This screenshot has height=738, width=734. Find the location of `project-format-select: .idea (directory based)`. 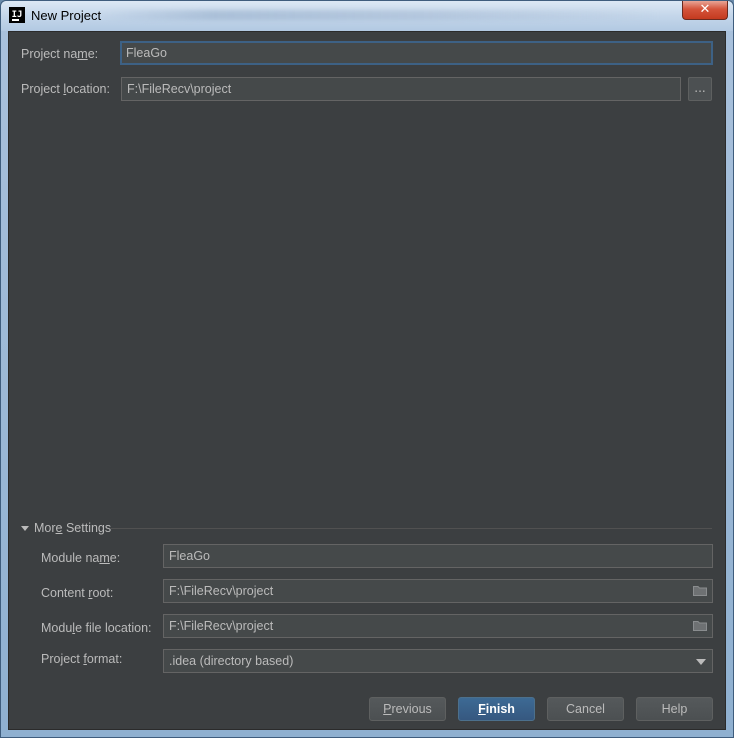

project-format-select: .idea (directory based) is located at coordinates (438, 661).